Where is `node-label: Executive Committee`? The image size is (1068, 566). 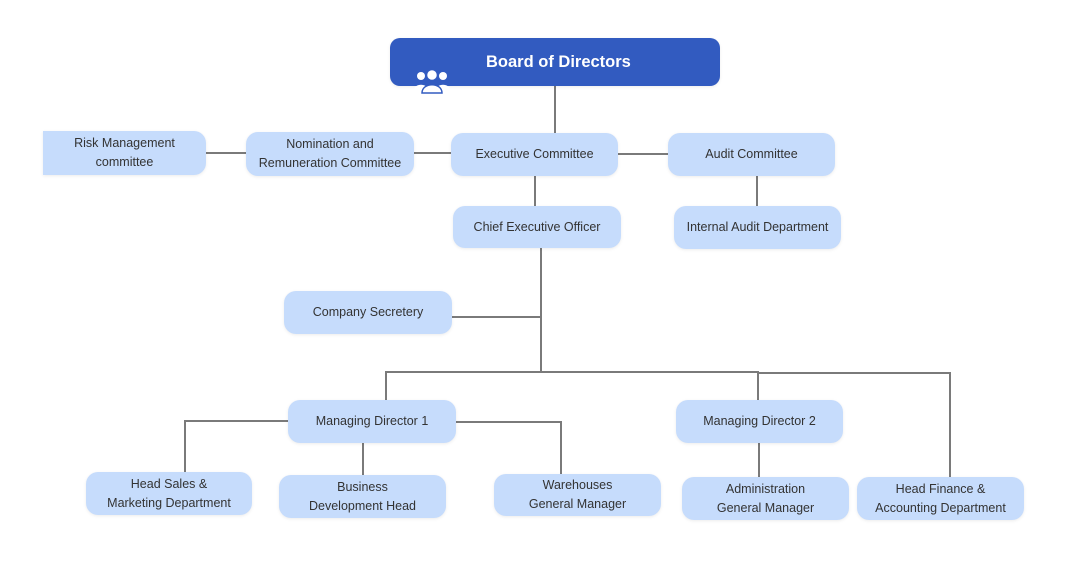 node-label: Executive Committee is located at coordinates (534, 154).